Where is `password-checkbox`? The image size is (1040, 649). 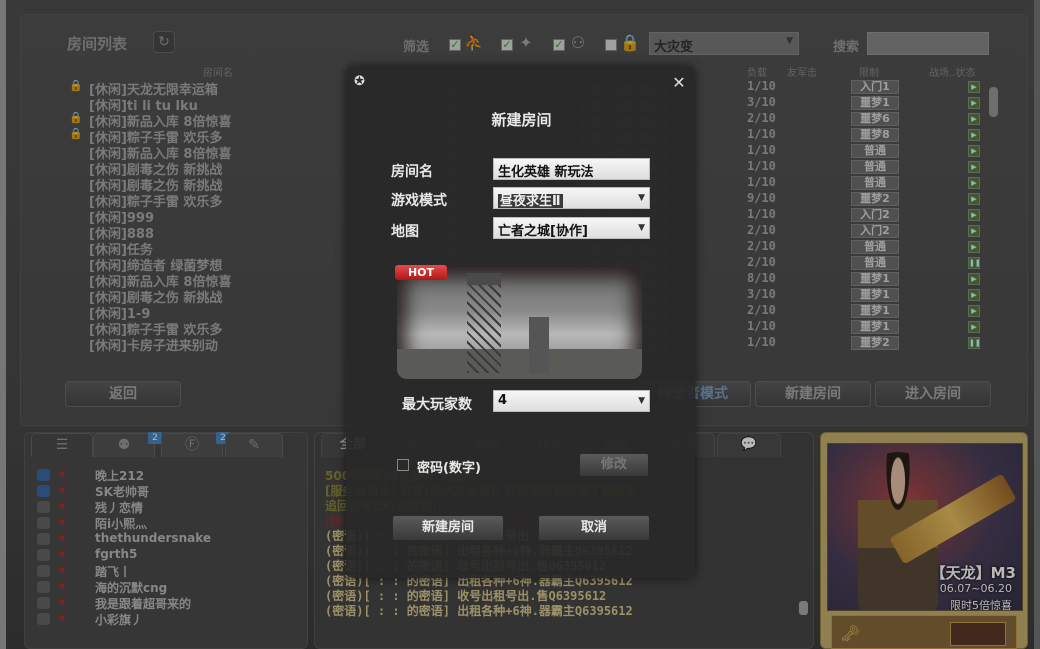 password-checkbox is located at coordinates (403, 465).